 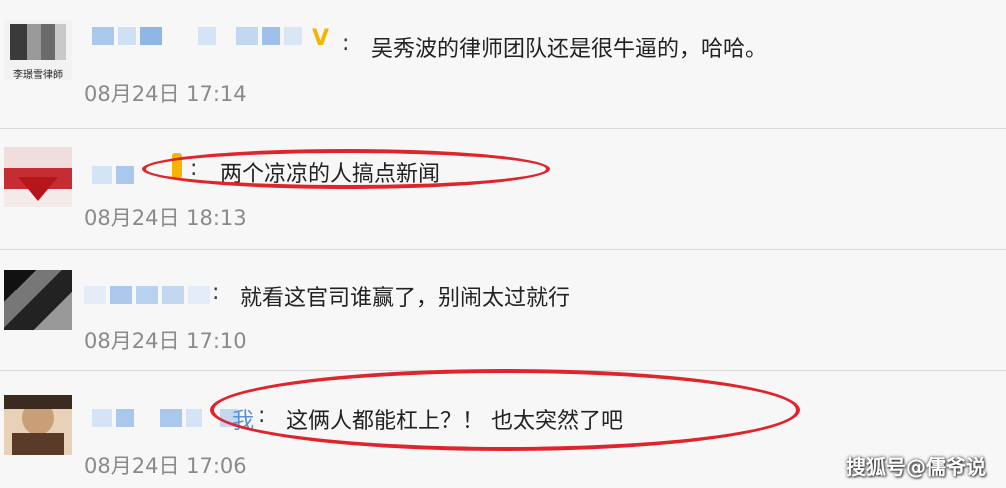 What do you see at coordinates (165, 218) in the screenshot?
I see `timestamp: 08月24日 18:13` at bounding box center [165, 218].